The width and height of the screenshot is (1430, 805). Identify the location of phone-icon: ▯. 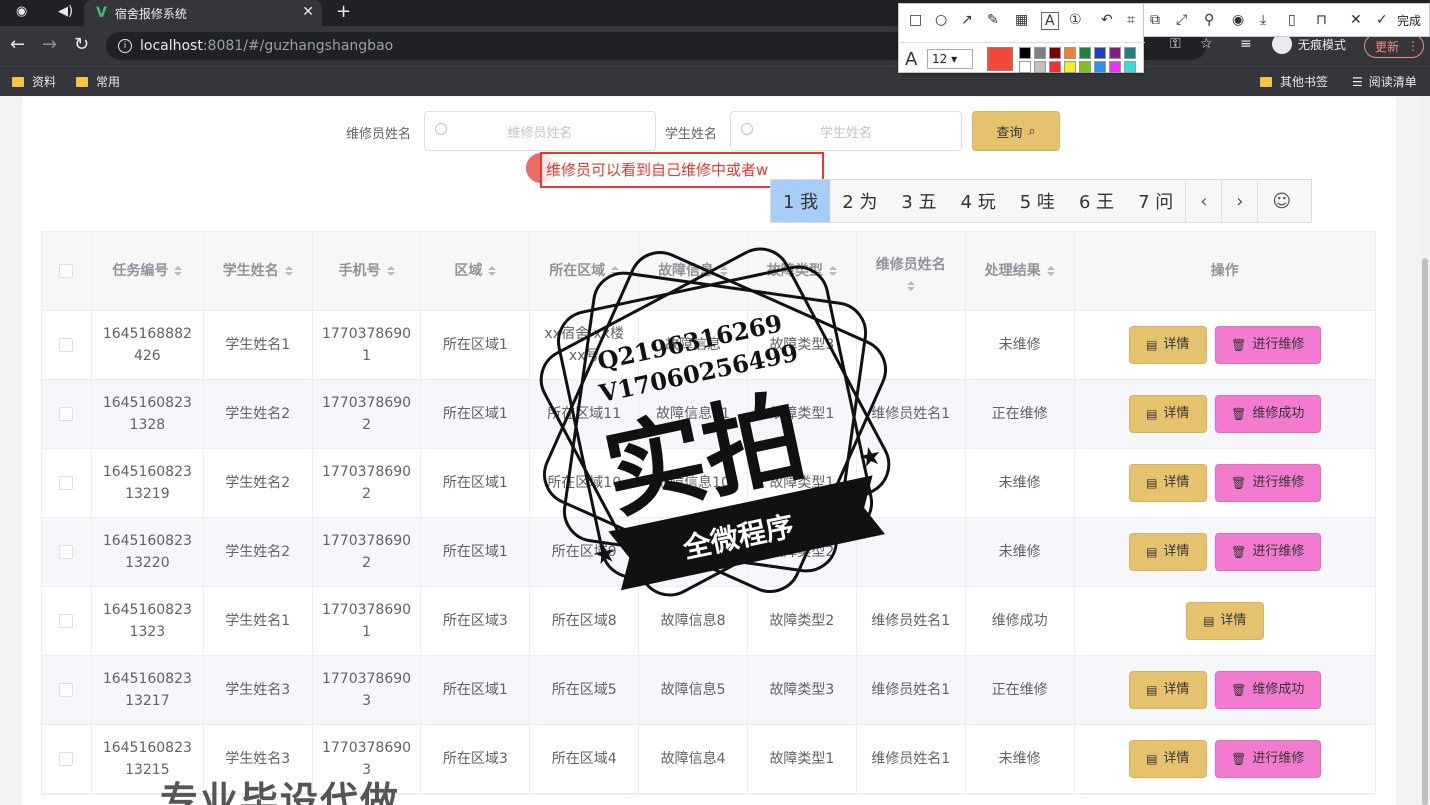
(1292, 20).